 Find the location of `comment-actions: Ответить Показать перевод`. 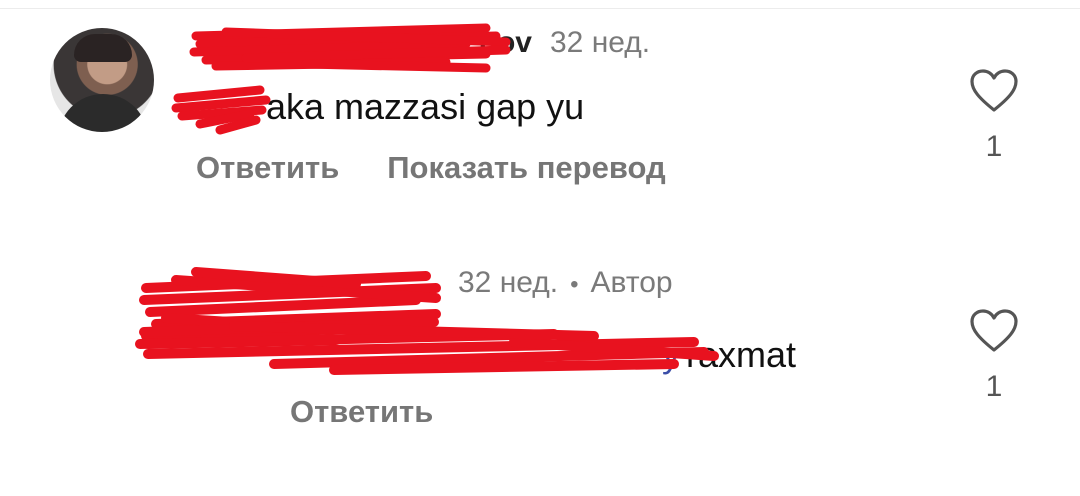

comment-actions: Ответить Показать перевод is located at coordinates (431, 168).